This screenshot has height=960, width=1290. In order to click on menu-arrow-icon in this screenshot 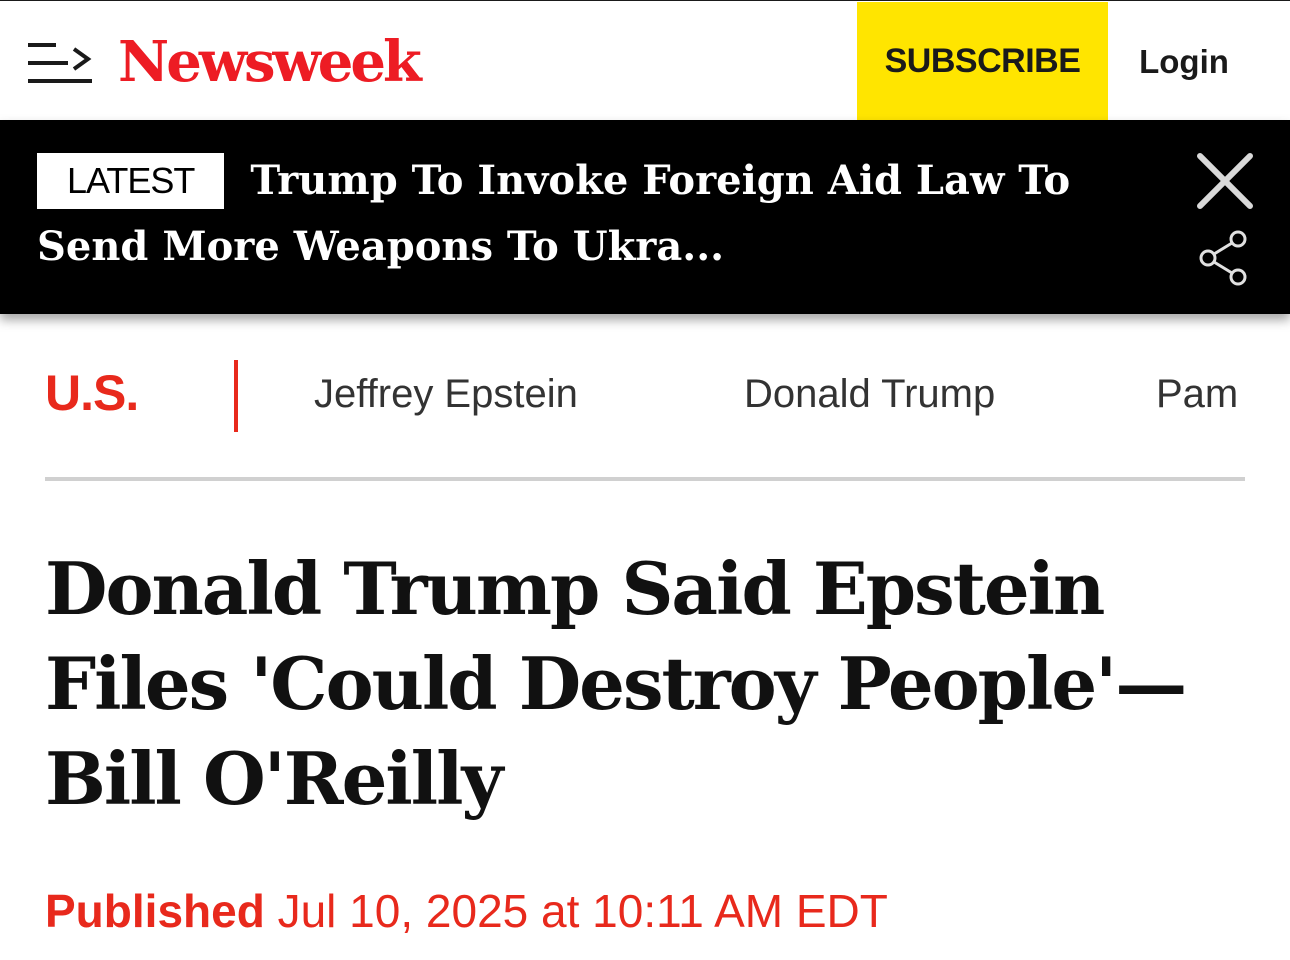, I will do `click(60, 63)`.